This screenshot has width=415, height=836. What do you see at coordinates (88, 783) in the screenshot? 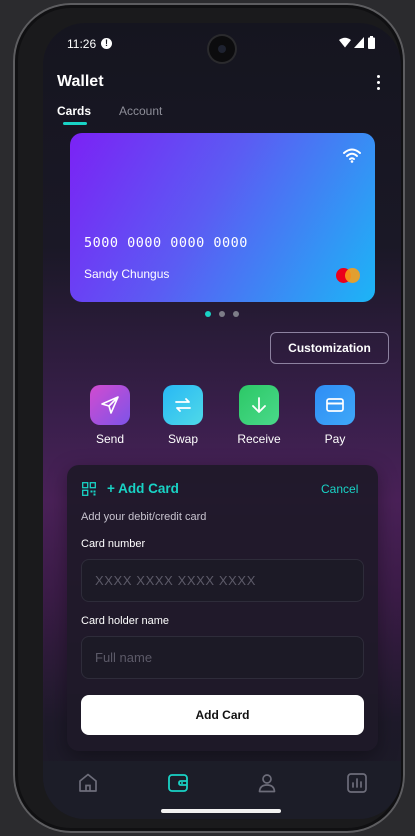
I see `home-icon` at bounding box center [88, 783].